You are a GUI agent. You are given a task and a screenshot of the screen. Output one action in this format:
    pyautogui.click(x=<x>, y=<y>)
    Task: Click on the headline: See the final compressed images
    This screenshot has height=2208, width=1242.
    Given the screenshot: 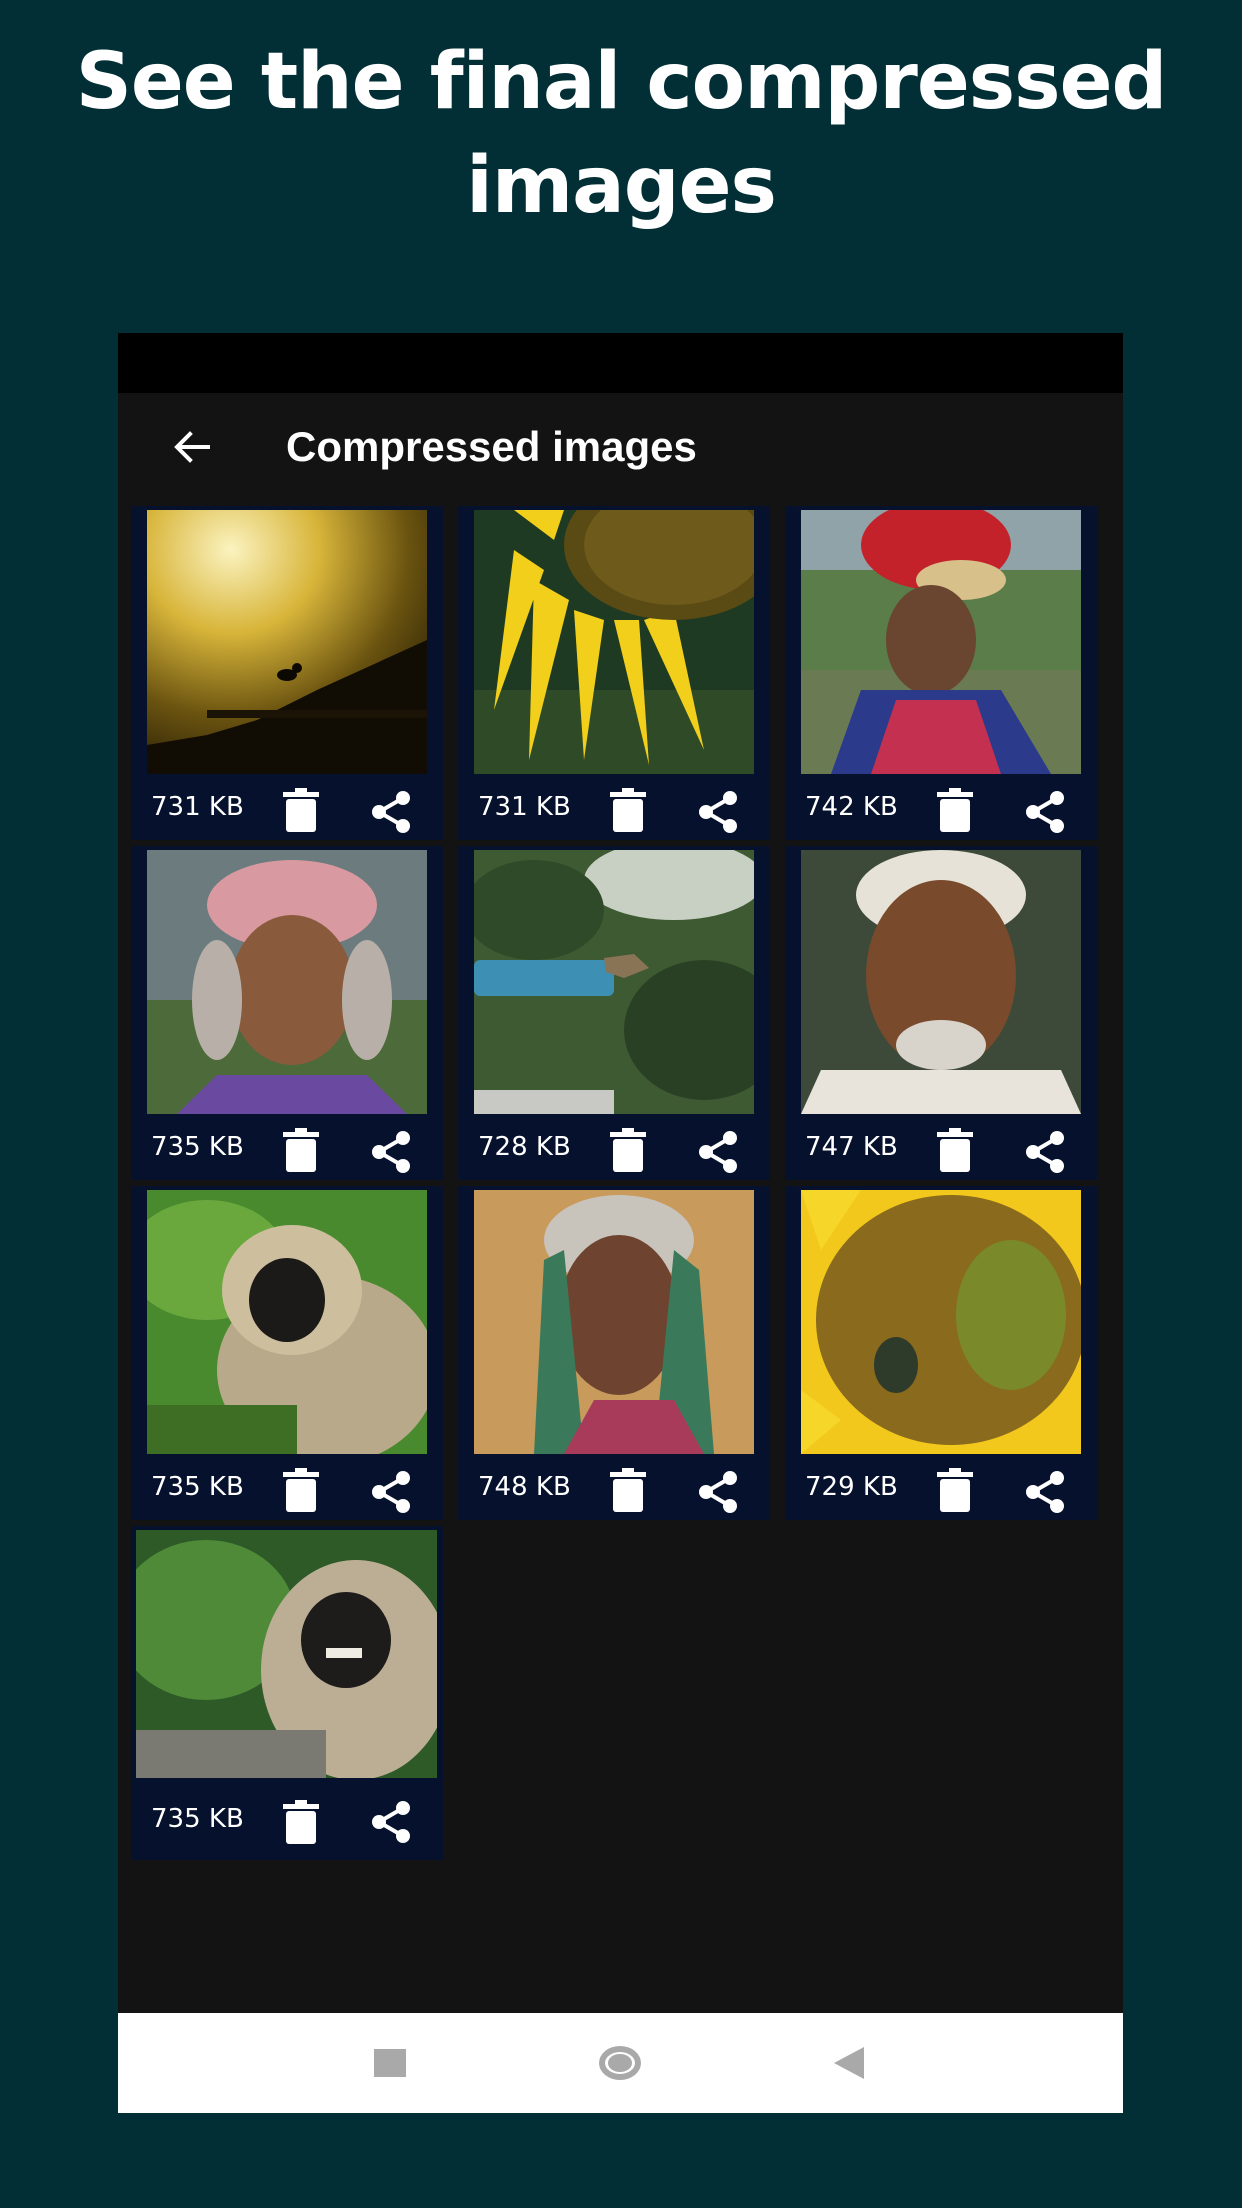 What is the action you would take?
    pyautogui.click(x=621, y=134)
    